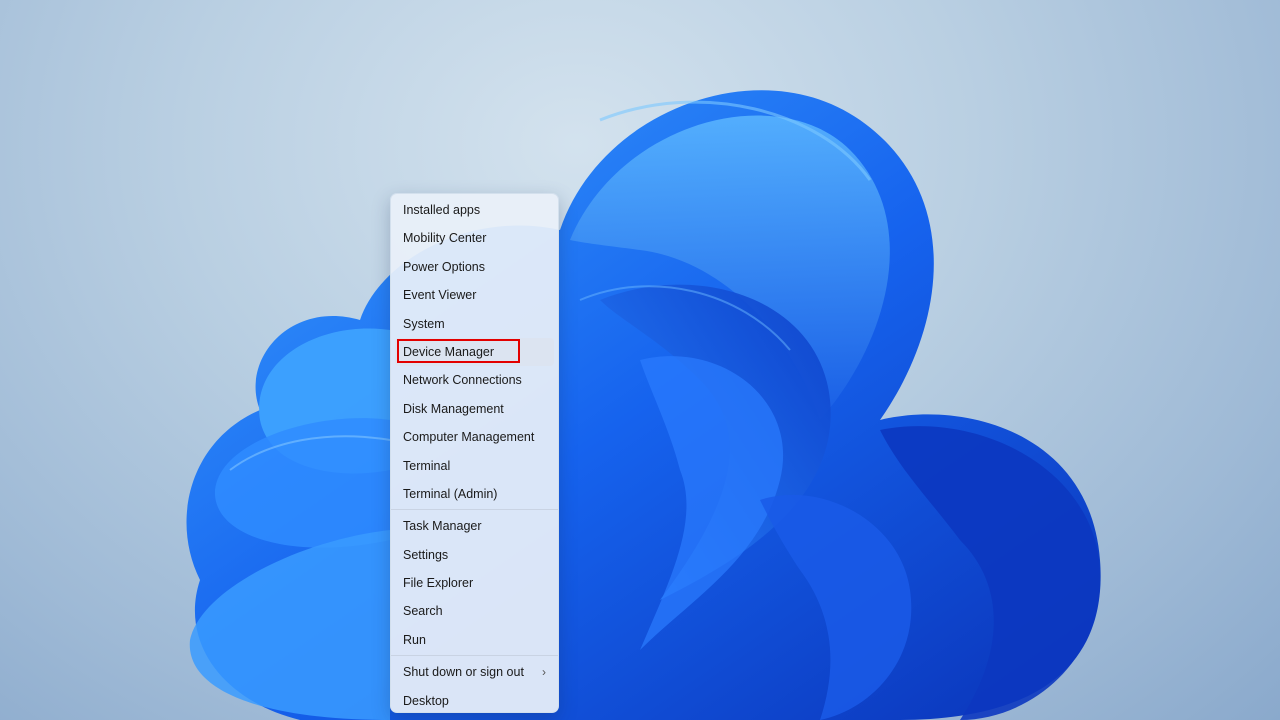  What do you see at coordinates (474, 526) in the screenshot?
I see `menu-item-task-manager: Task Manager` at bounding box center [474, 526].